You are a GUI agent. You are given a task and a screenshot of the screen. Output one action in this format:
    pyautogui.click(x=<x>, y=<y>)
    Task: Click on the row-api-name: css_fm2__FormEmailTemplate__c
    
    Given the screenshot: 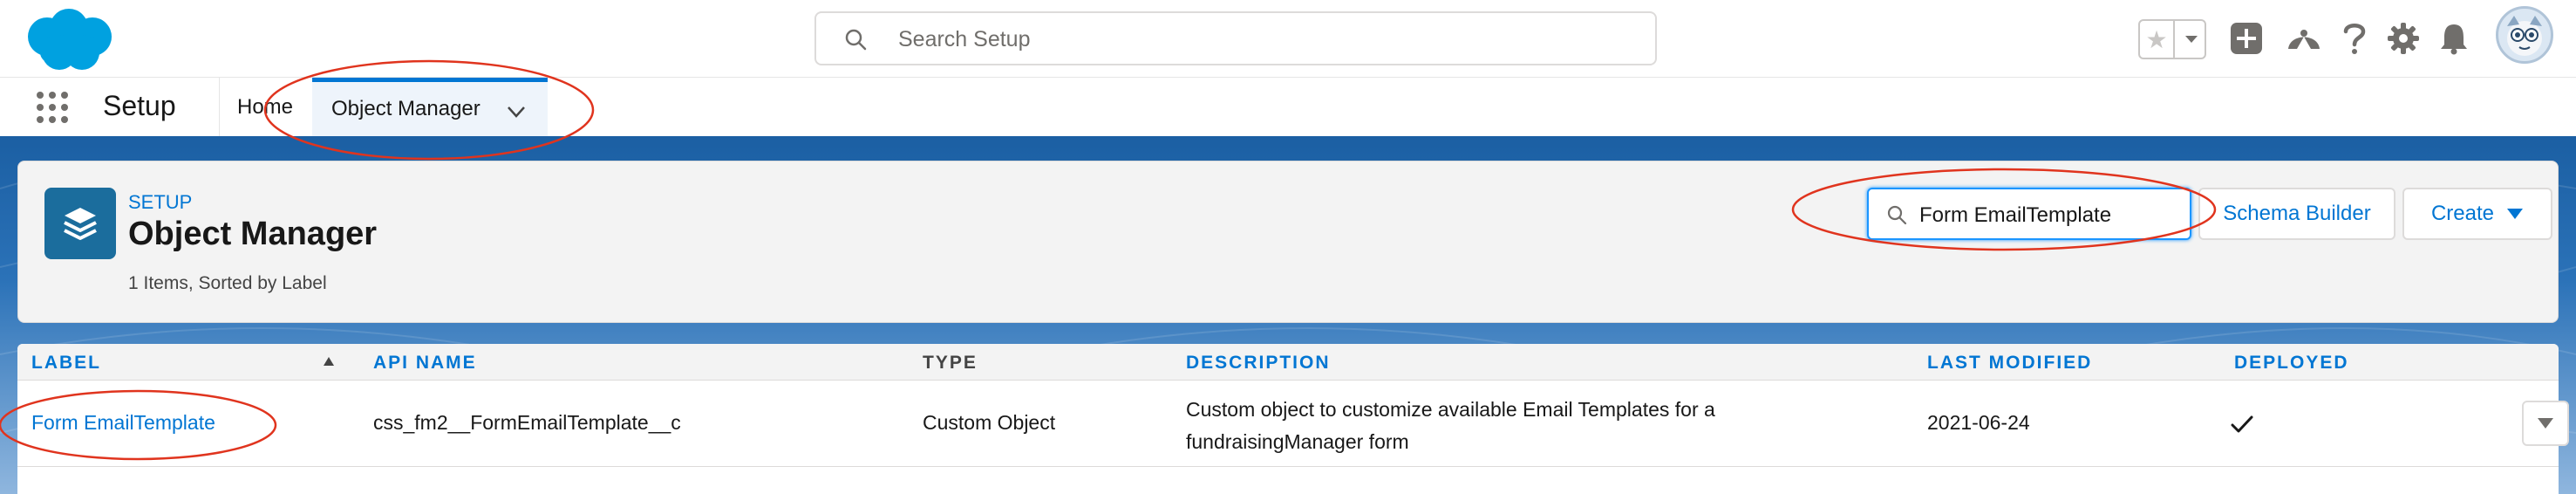 What is the action you would take?
    pyautogui.click(x=527, y=423)
    